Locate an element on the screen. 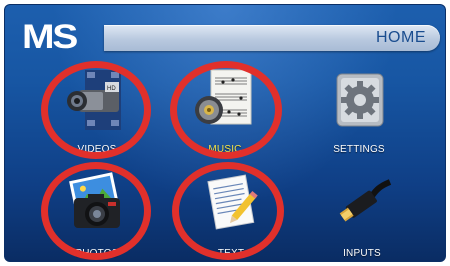  menu-item-music: MUSIC is located at coordinates (225, 112).